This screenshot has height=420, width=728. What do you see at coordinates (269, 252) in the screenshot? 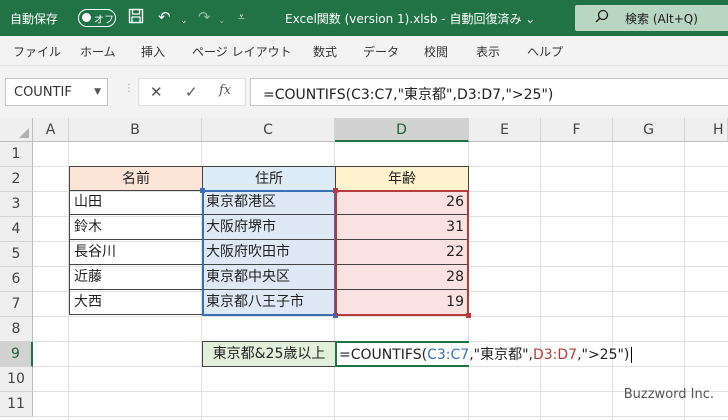
I see `cell-address: 大阪府吹田市` at bounding box center [269, 252].